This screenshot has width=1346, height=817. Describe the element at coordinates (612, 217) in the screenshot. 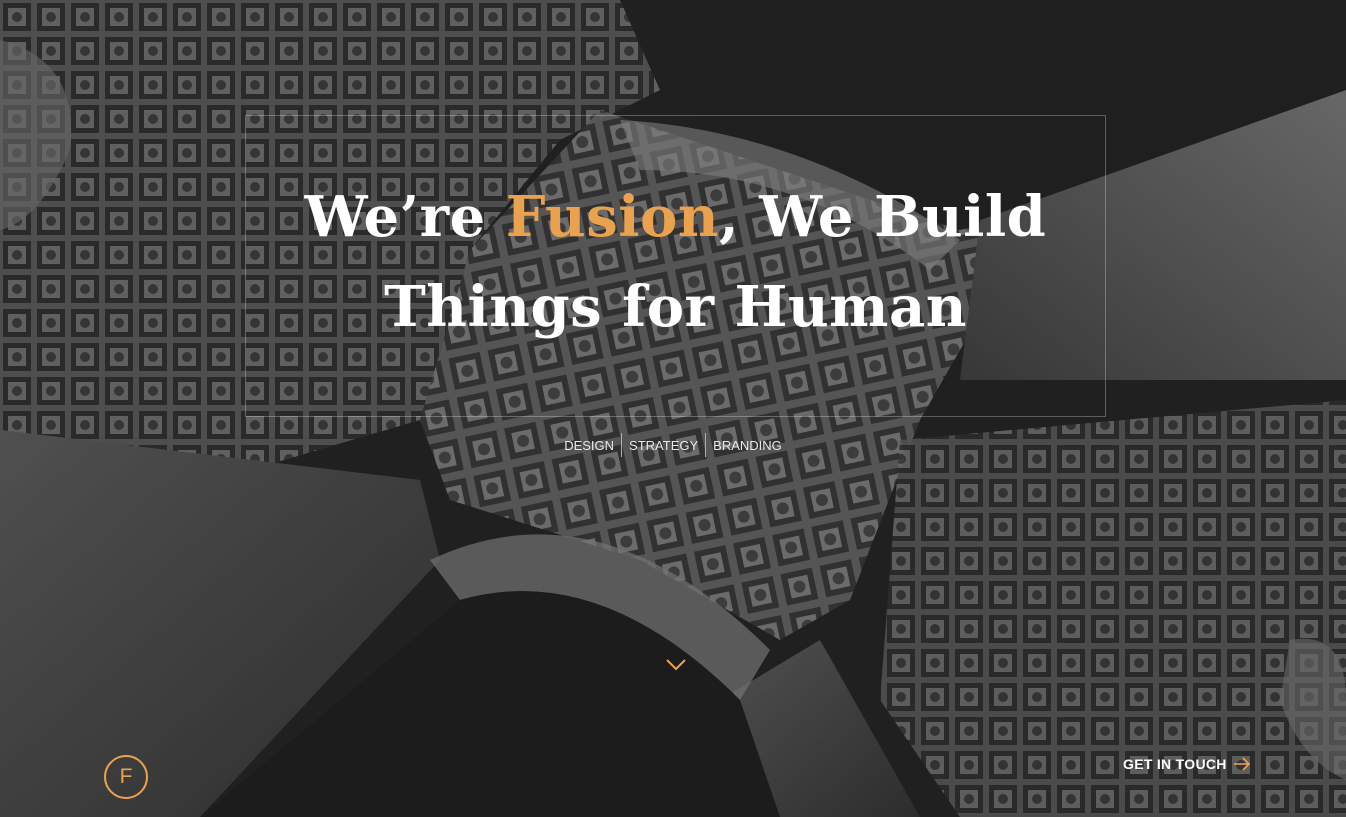

I see `headline-accent: Fusion` at that location.